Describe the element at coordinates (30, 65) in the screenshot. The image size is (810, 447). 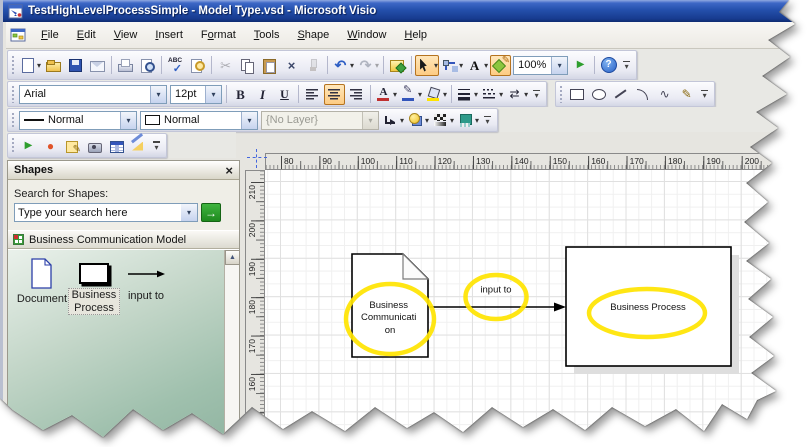
I see `new-document-button: ▾` at that location.